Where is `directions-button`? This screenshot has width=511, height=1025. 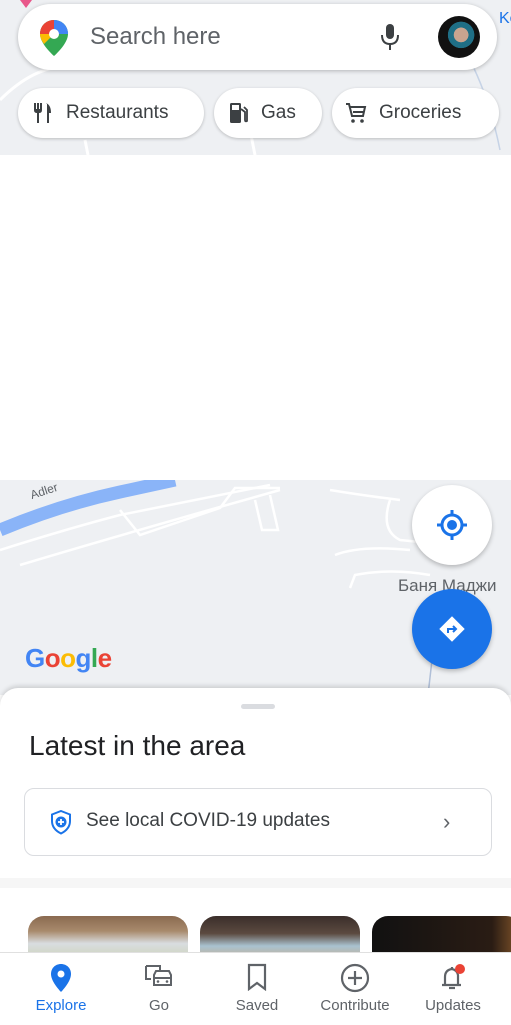
directions-button is located at coordinates (452, 629).